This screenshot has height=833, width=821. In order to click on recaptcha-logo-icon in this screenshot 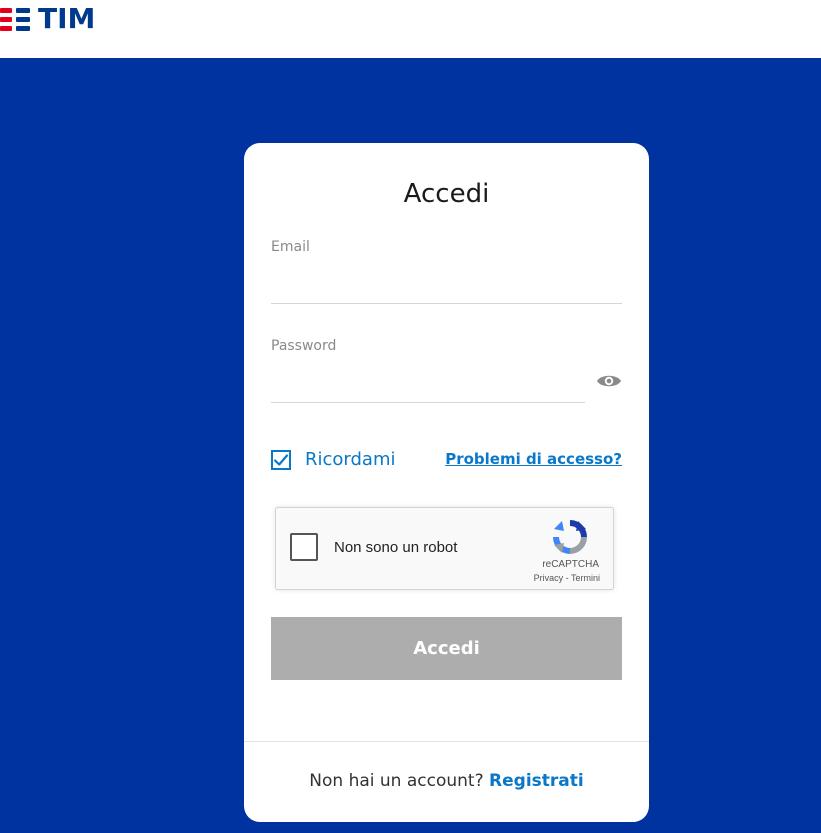, I will do `click(570, 537)`.